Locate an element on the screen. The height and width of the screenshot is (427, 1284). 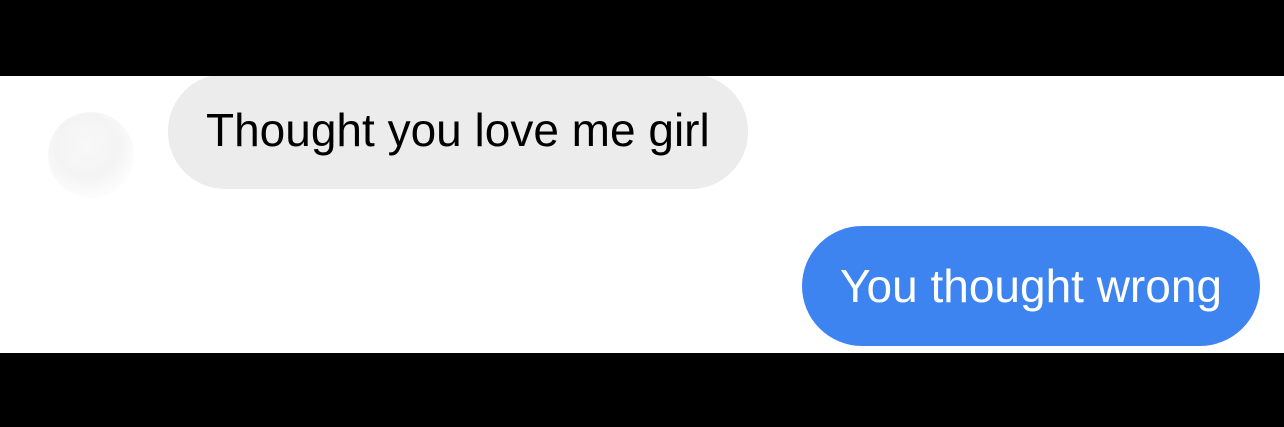
received-message-bubble: Thought you love me girl is located at coordinates (458, 132).